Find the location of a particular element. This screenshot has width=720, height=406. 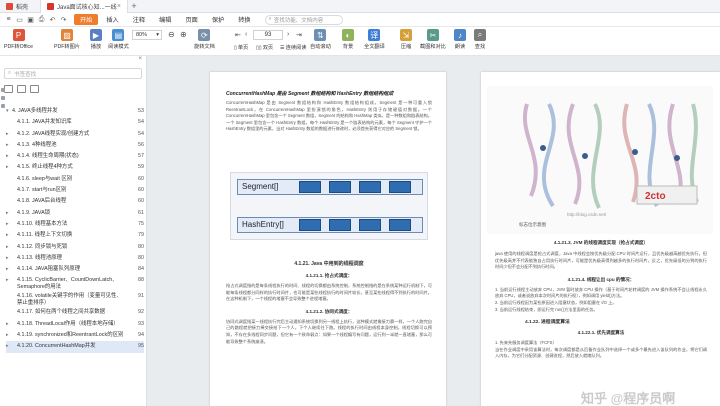

screenshot-compare-button: ✂ 截图和对比 is located at coordinates (433, 39).